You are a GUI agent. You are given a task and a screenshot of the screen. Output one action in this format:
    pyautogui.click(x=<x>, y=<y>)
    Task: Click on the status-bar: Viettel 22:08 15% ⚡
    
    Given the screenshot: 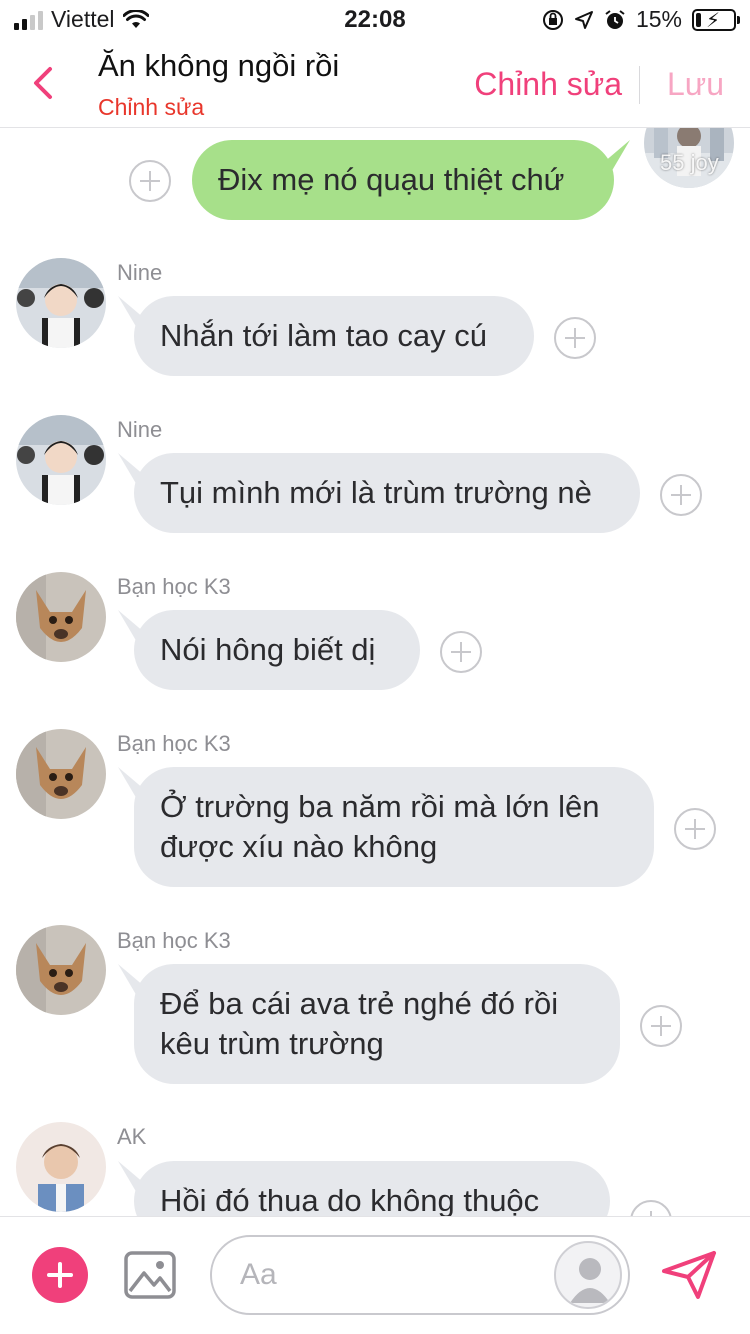 What is the action you would take?
    pyautogui.click(x=375, y=21)
    